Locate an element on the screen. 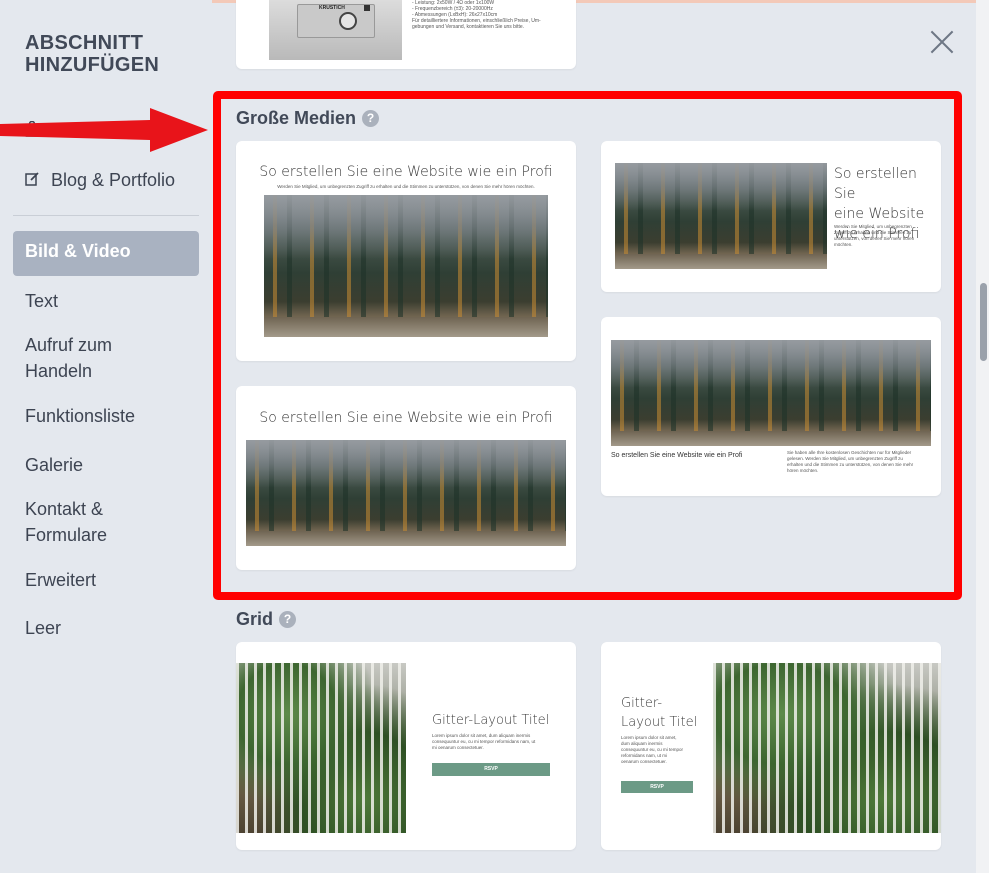 This screenshot has width=989, height=873. panel-title-line1: ABSCHNITT is located at coordinates (84, 43).